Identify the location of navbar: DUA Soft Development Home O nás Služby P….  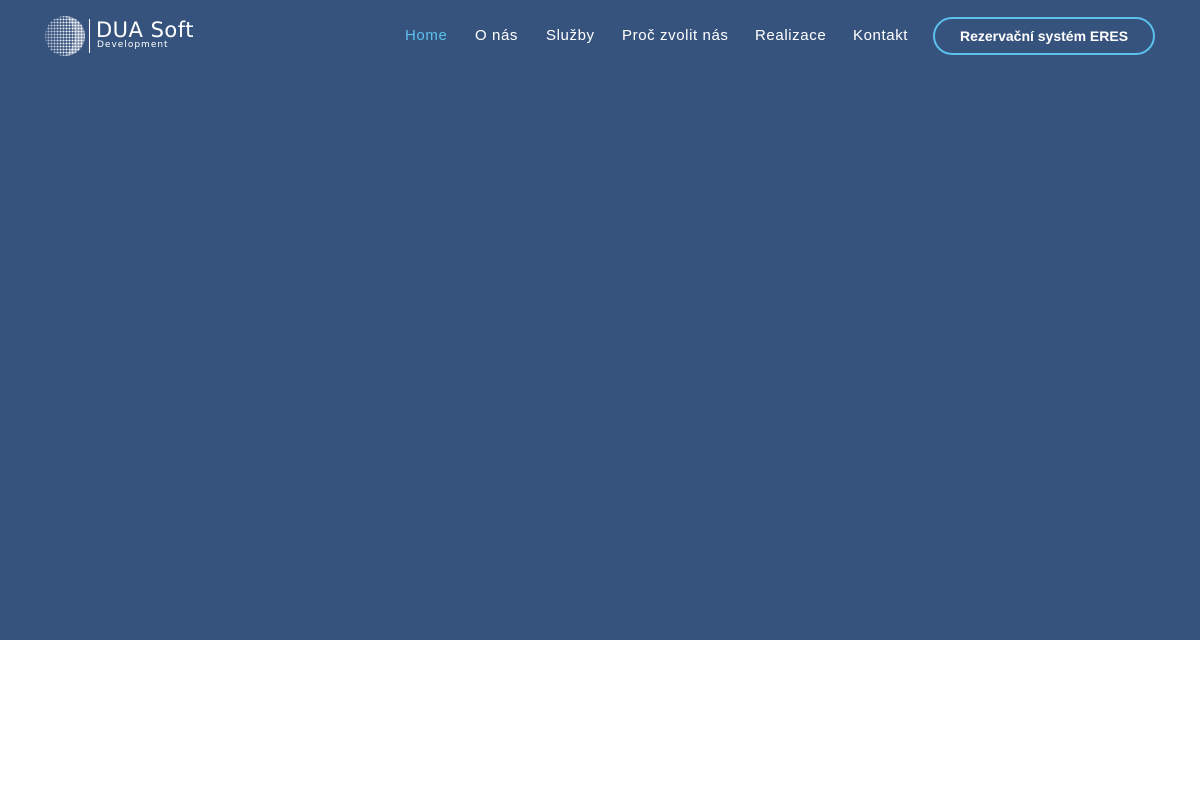
(600, 36).